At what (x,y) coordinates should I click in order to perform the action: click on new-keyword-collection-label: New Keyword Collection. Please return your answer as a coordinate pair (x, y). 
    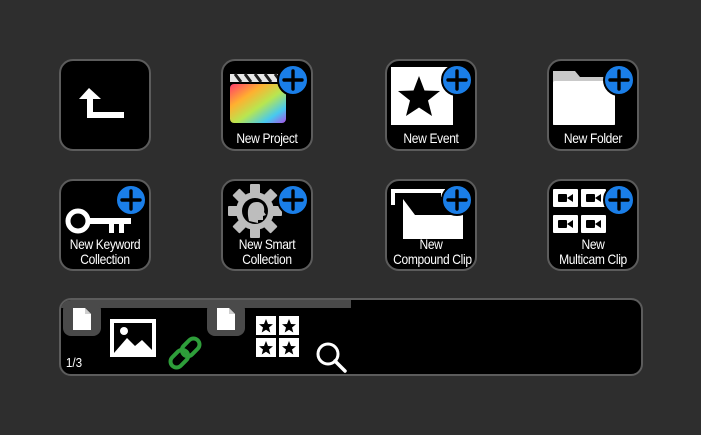
    Looking at the image, I should click on (105, 251).